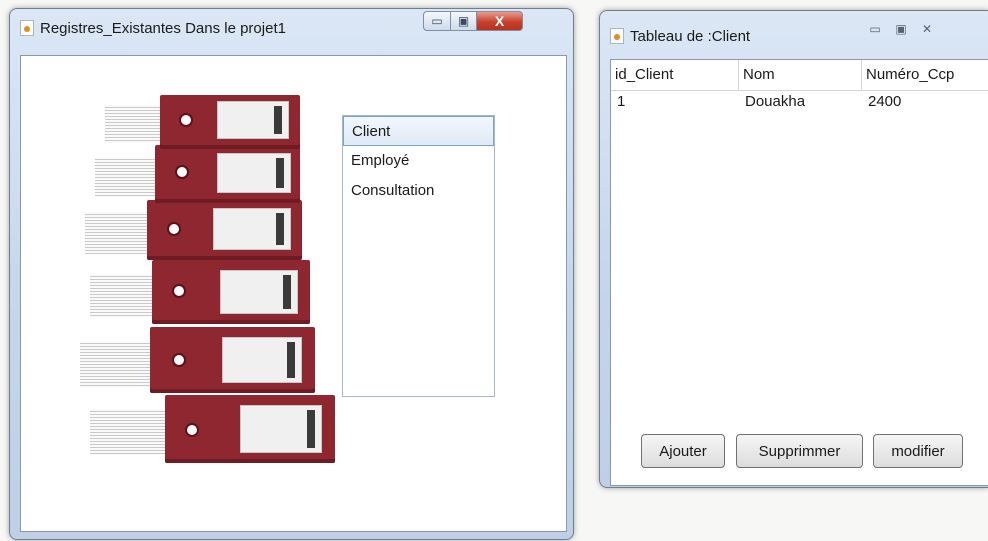  Describe the element at coordinates (690, 36) in the screenshot. I see `window-title: Tableau de :Client` at that location.